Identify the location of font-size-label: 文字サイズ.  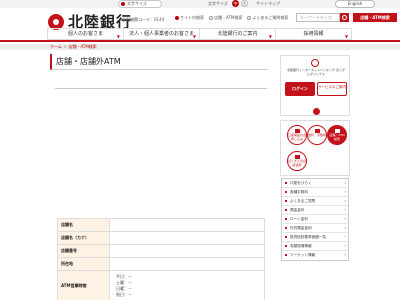
(218, 3).